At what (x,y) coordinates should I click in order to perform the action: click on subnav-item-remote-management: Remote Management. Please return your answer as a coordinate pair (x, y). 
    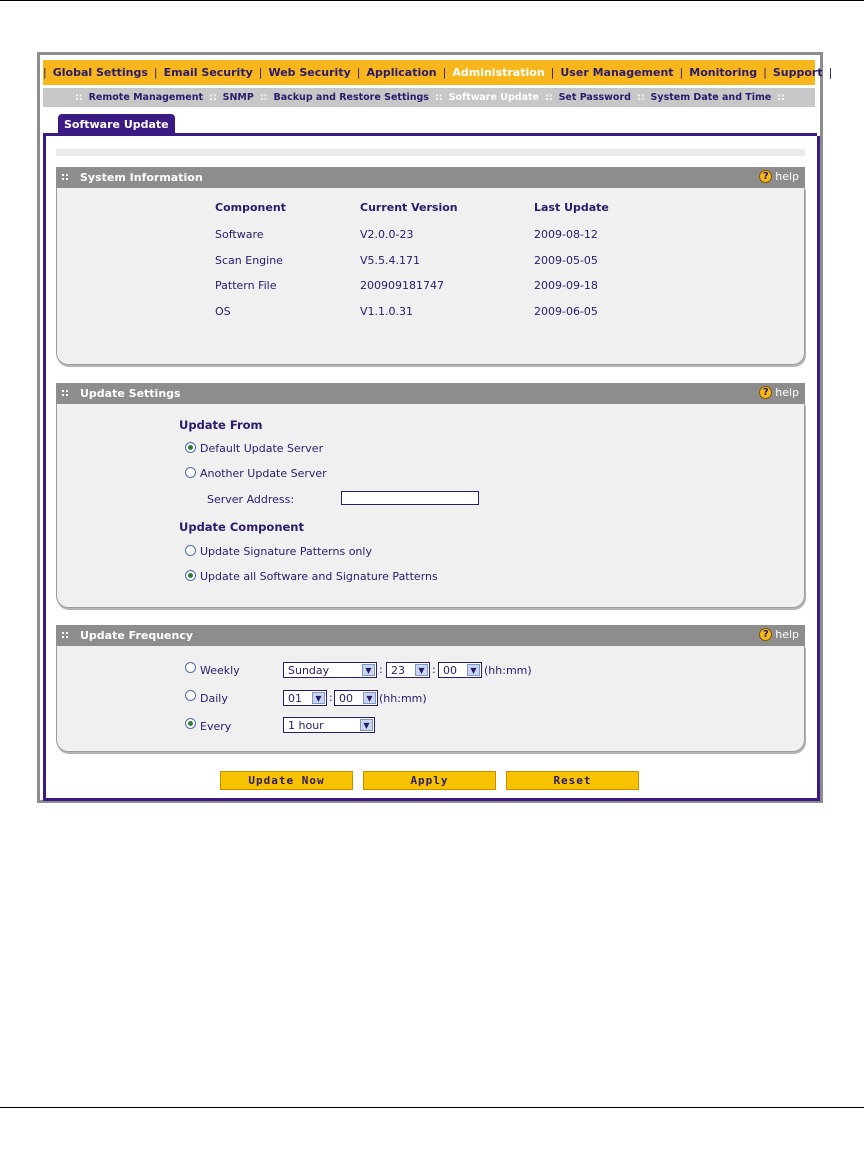
    Looking at the image, I should click on (146, 97).